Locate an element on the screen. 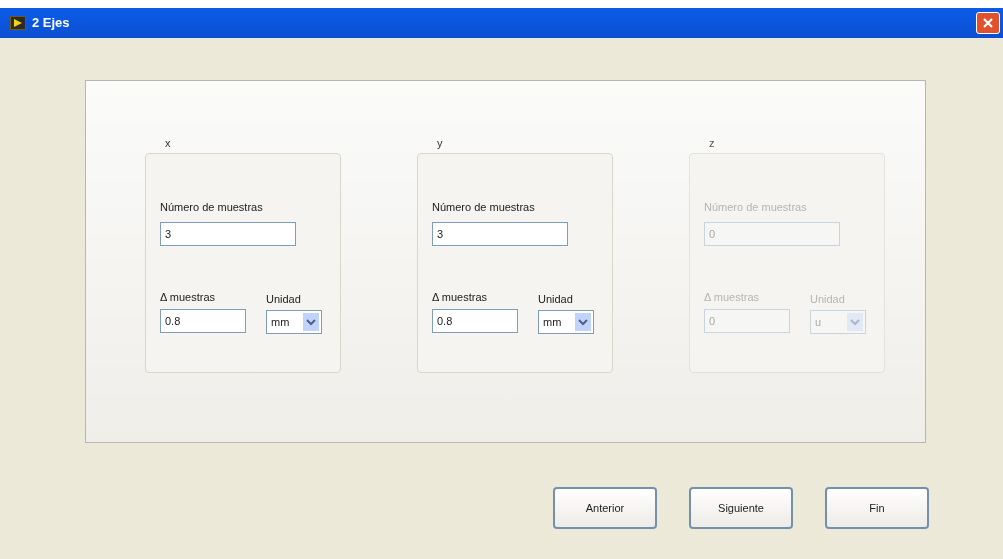  nav-button: Siguiente is located at coordinates (741, 508).